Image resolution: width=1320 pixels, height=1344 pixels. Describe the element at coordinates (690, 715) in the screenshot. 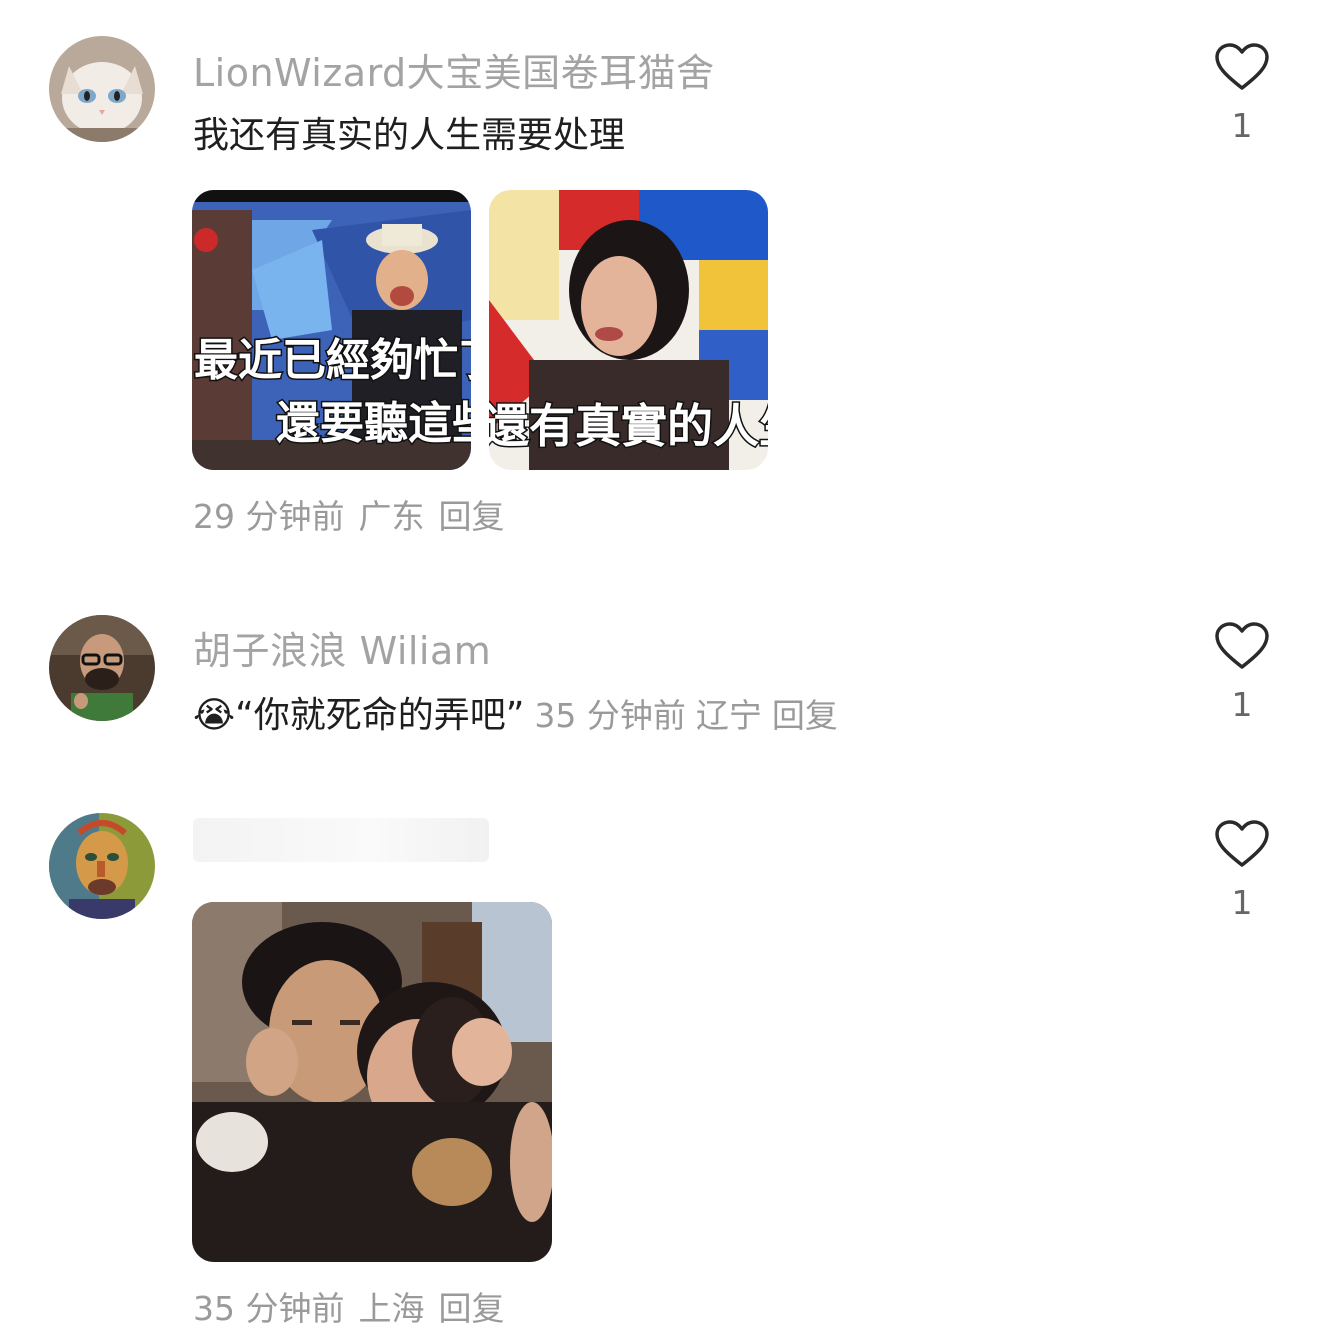

I see `comment-meta: 35 分钟前 辽宁 回复` at that location.